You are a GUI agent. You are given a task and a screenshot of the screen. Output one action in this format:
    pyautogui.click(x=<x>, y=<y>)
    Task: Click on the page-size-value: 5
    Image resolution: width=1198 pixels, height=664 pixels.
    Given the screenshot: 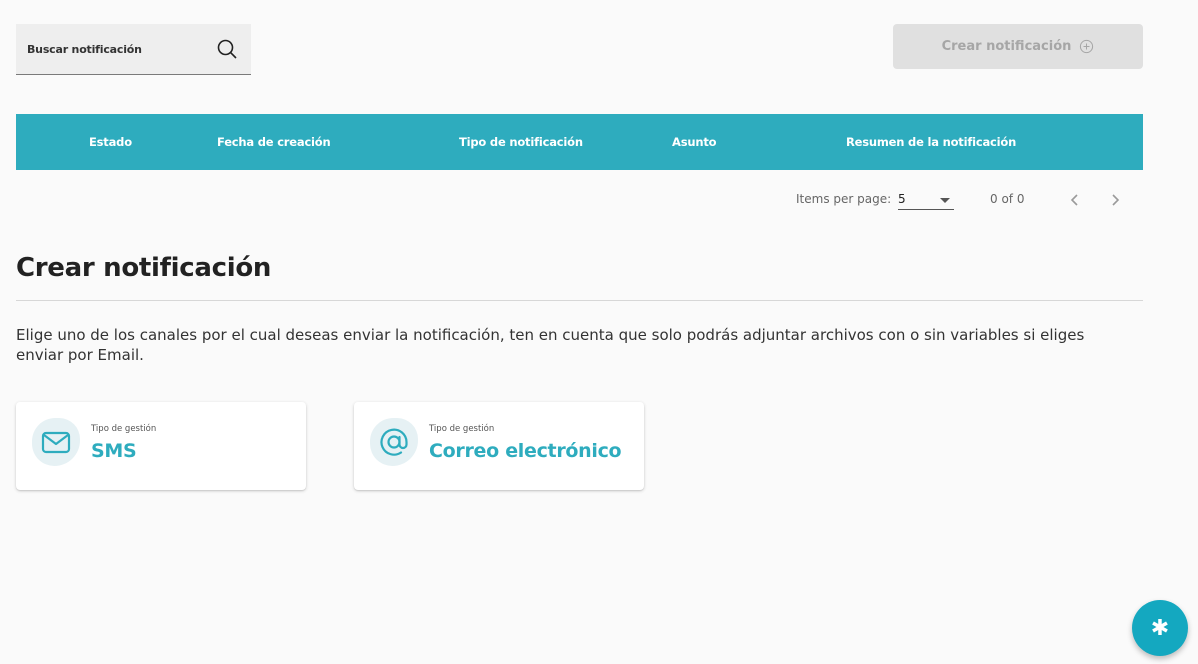 What is the action you would take?
    pyautogui.click(x=902, y=199)
    